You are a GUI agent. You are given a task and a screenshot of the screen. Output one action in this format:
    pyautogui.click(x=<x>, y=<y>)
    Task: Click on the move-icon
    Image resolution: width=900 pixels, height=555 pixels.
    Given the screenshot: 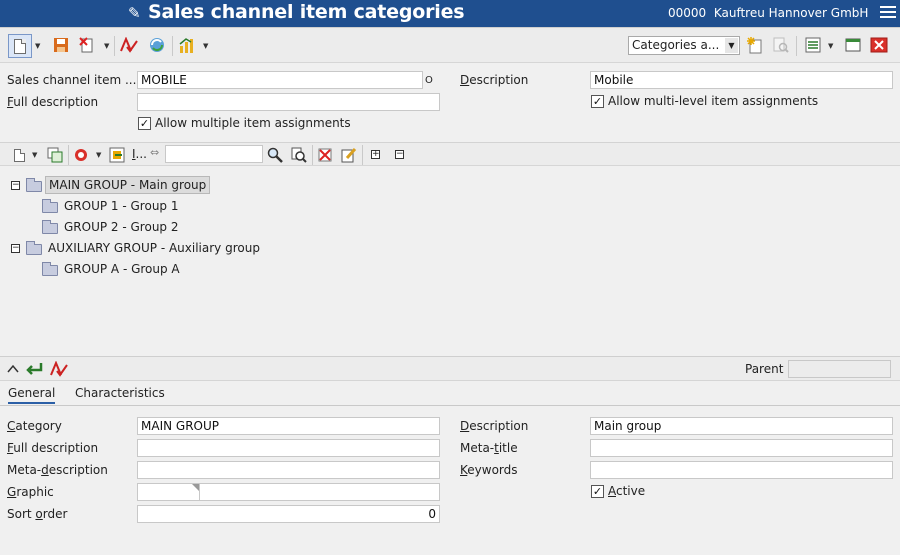 What is the action you would take?
    pyautogui.click(x=82, y=155)
    